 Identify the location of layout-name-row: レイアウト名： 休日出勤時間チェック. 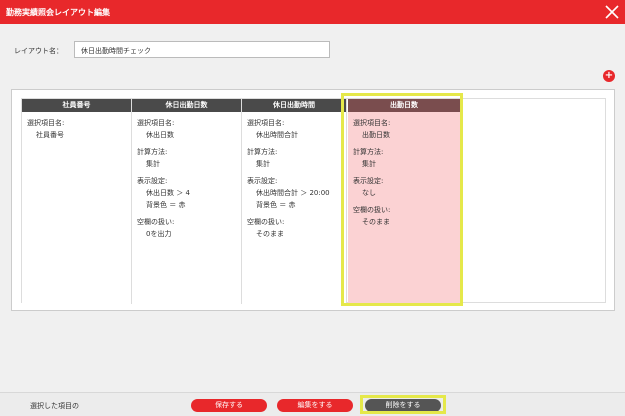
(174, 50).